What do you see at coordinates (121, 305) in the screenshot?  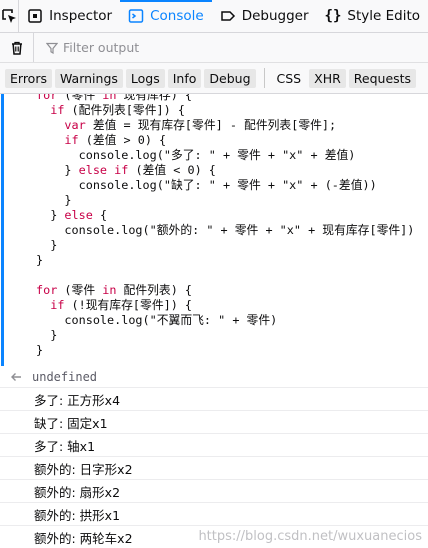 I see `code-line: if (!现有库存[零件]) {` at bounding box center [121, 305].